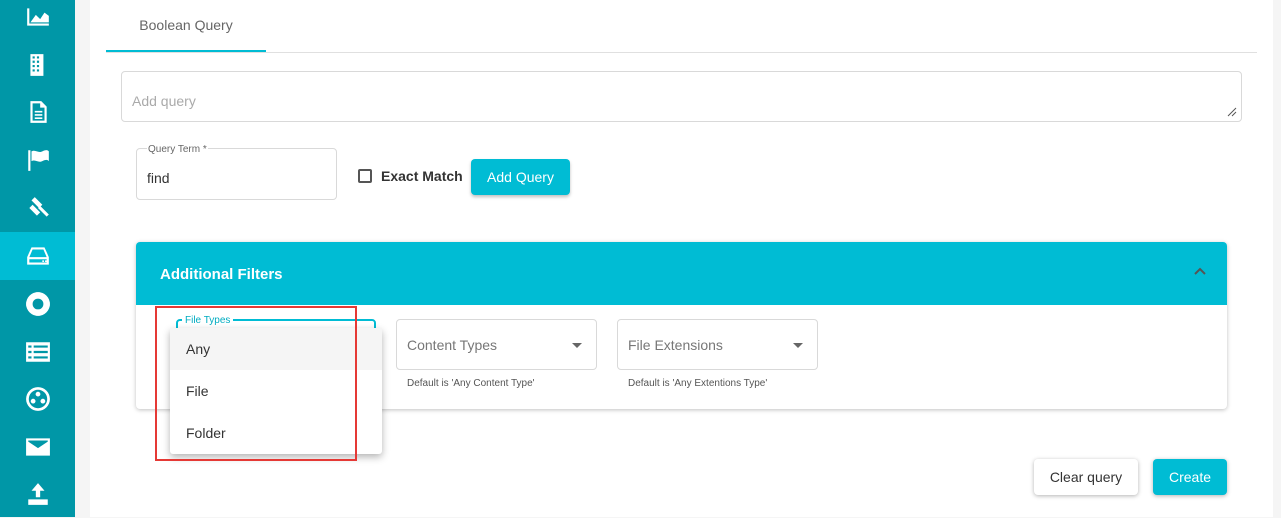  Describe the element at coordinates (256, 383) in the screenshot. I see `highlight-box` at that location.